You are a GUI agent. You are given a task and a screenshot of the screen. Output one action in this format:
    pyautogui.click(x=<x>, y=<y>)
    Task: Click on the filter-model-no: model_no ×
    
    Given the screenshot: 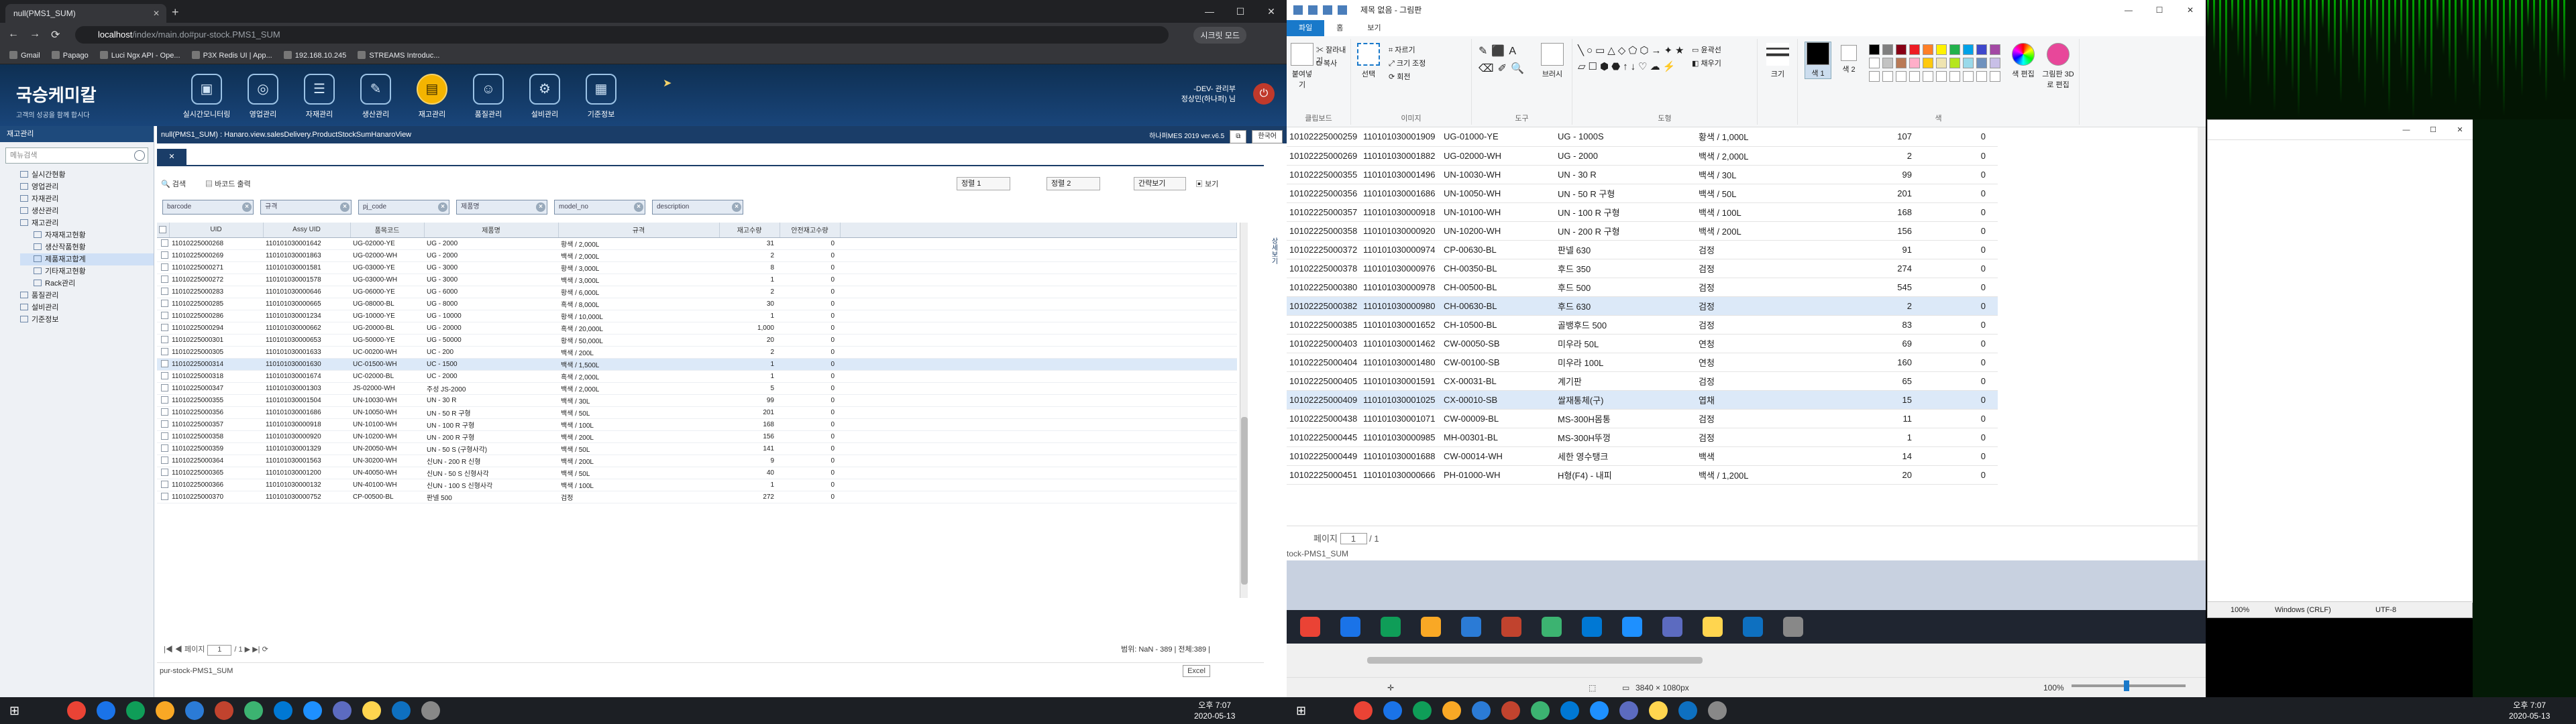 What is the action you would take?
    pyautogui.click(x=599, y=207)
    